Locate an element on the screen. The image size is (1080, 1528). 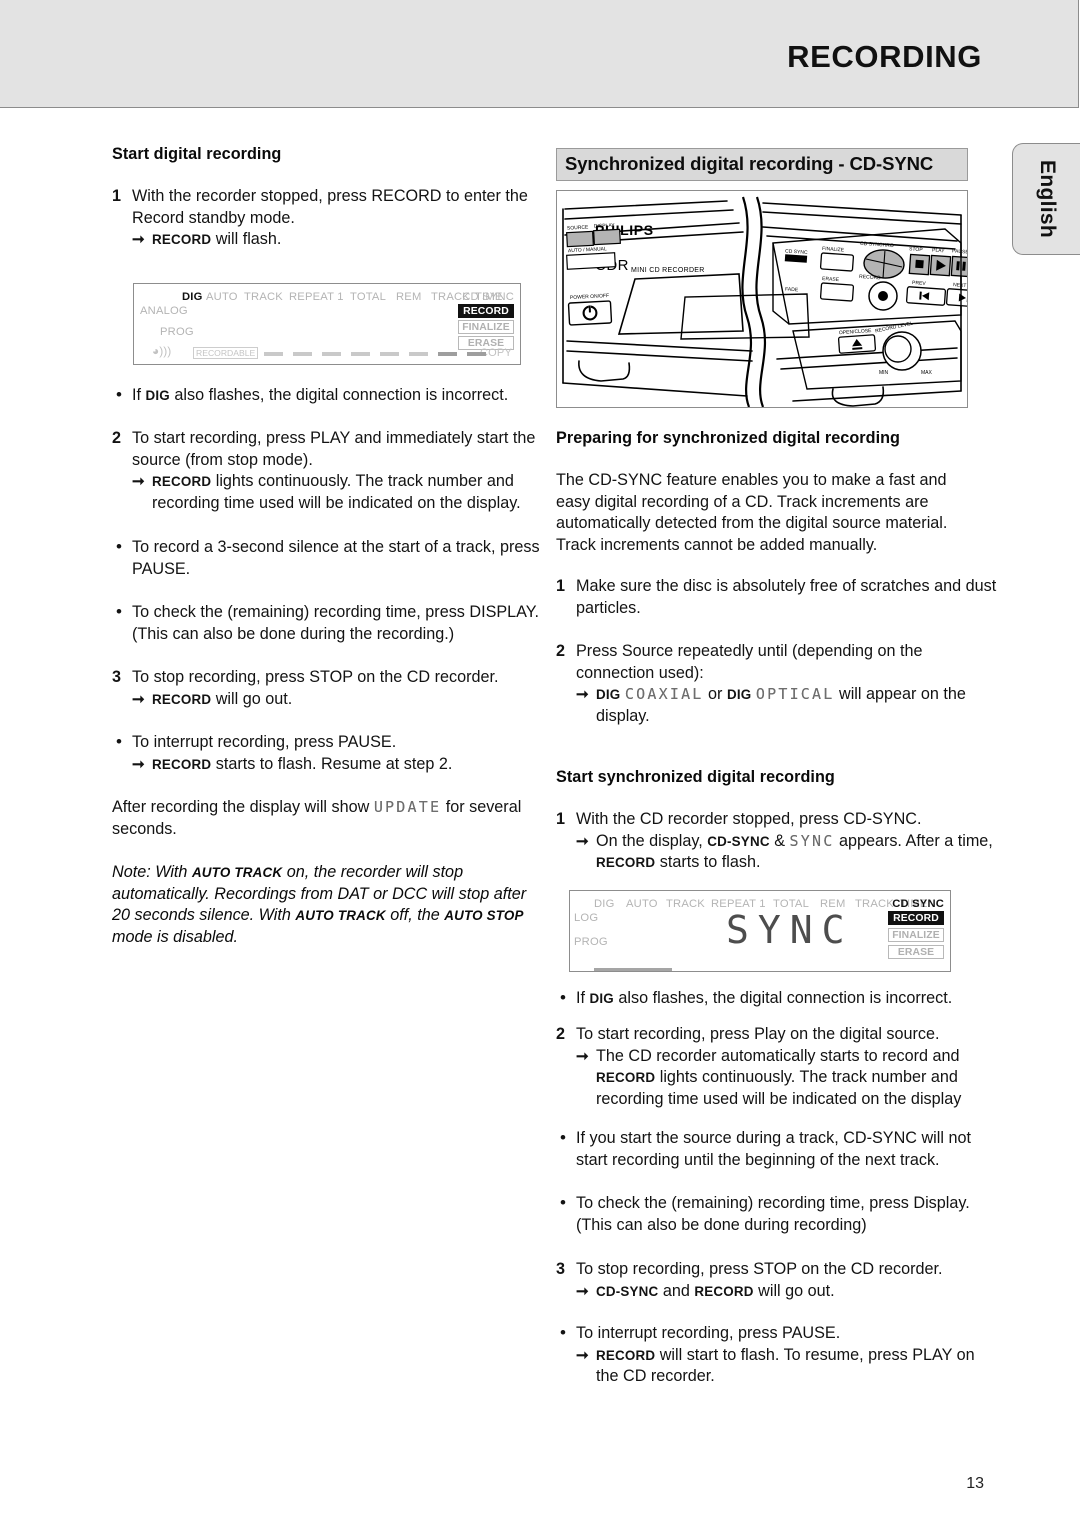
arrow-pre: On the display, is located at coordinates (649, 840).